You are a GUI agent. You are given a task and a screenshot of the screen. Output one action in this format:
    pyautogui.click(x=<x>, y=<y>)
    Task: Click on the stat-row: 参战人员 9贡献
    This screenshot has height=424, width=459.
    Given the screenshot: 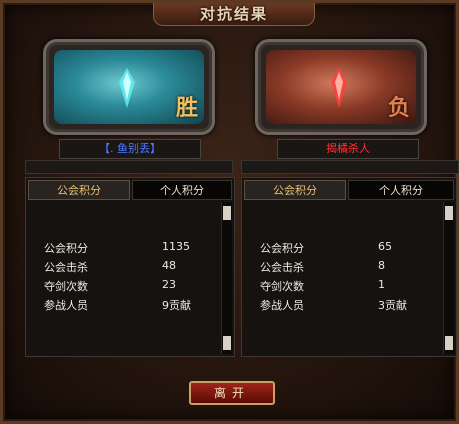 What is the action you would take?
    pyautogui.click(x=132, y=306)
    